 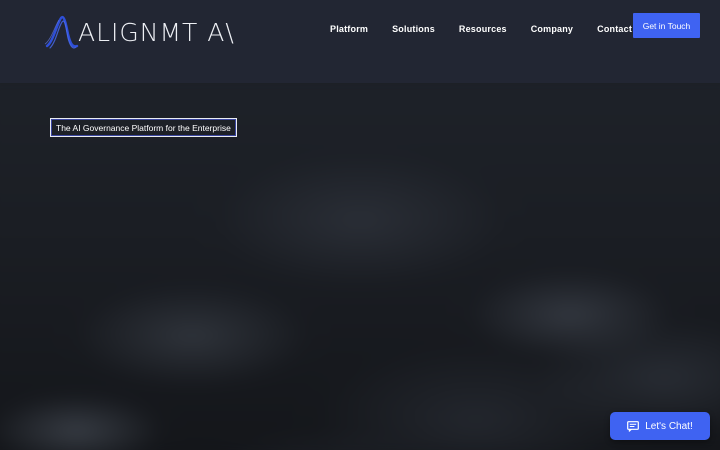 What do you see at coordinates (413, 29) in the screenshot?
I see `nav-item-solutions: Solutions` at bounding box center [413, 29].